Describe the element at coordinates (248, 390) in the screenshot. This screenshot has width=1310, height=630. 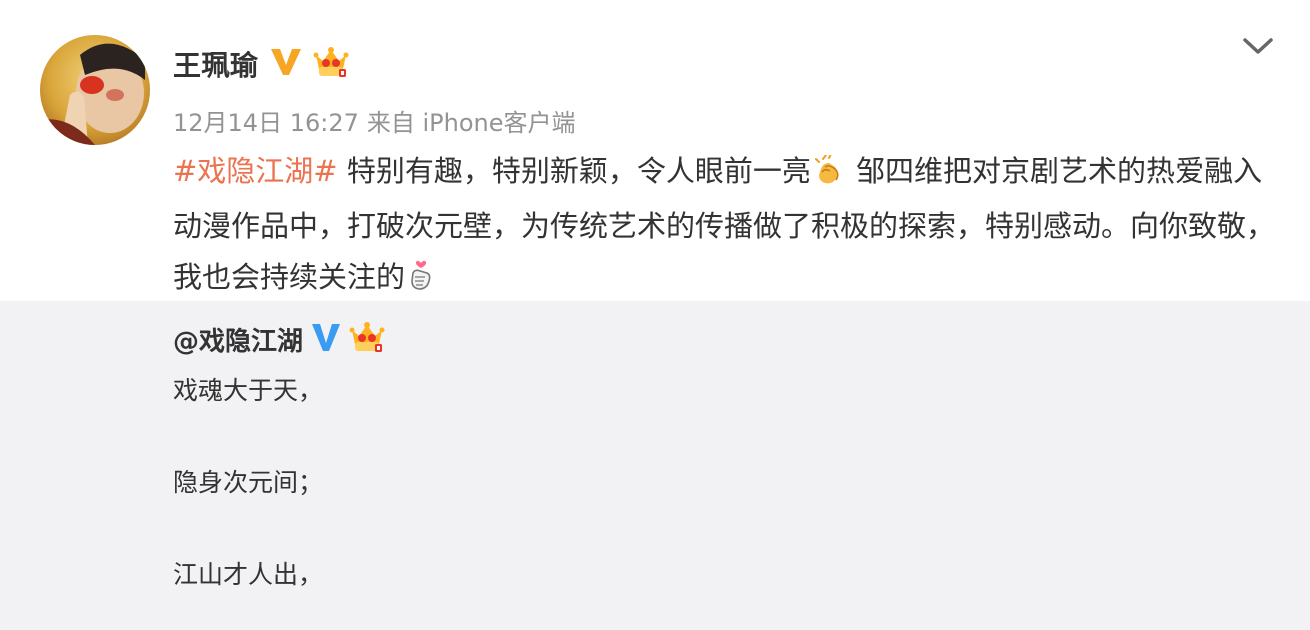
I see `repost-text-line: 戏魂大于天，` at that location.